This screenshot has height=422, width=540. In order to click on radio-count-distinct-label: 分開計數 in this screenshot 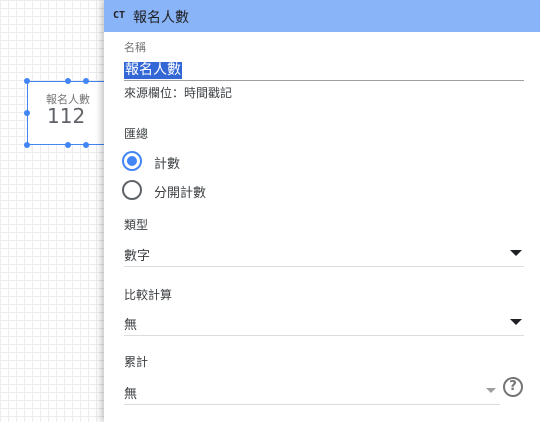, I will do `click(180, 191)`.